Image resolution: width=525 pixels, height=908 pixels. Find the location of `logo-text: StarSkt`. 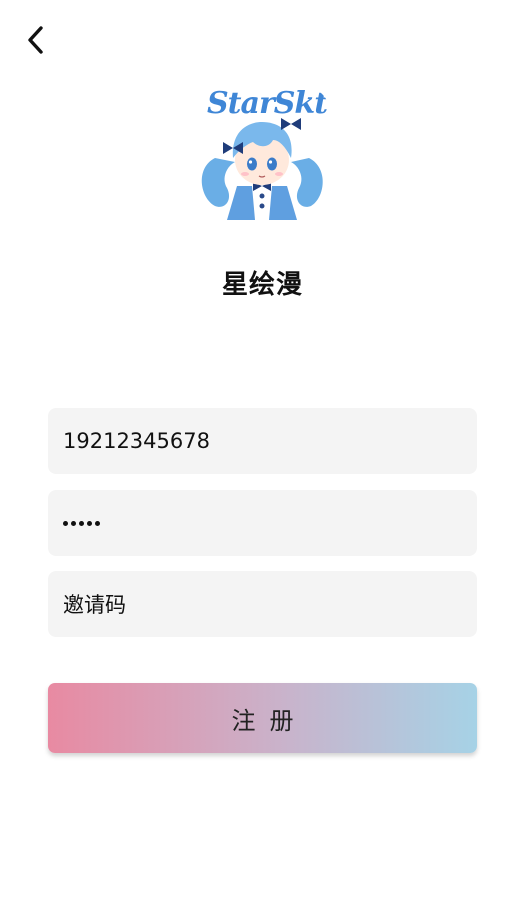

logo-text: StarSkt is located at coordinates (267, 104).